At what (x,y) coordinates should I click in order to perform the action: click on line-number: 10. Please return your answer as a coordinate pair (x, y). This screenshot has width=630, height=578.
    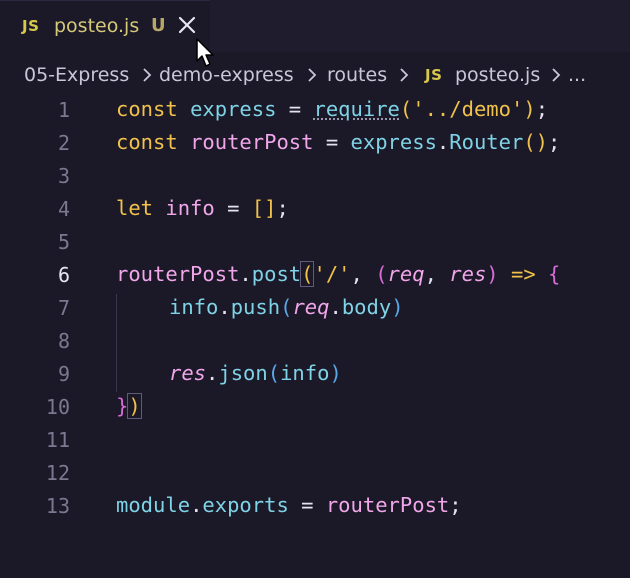
    Looking at the image, I should click on (57, 407).